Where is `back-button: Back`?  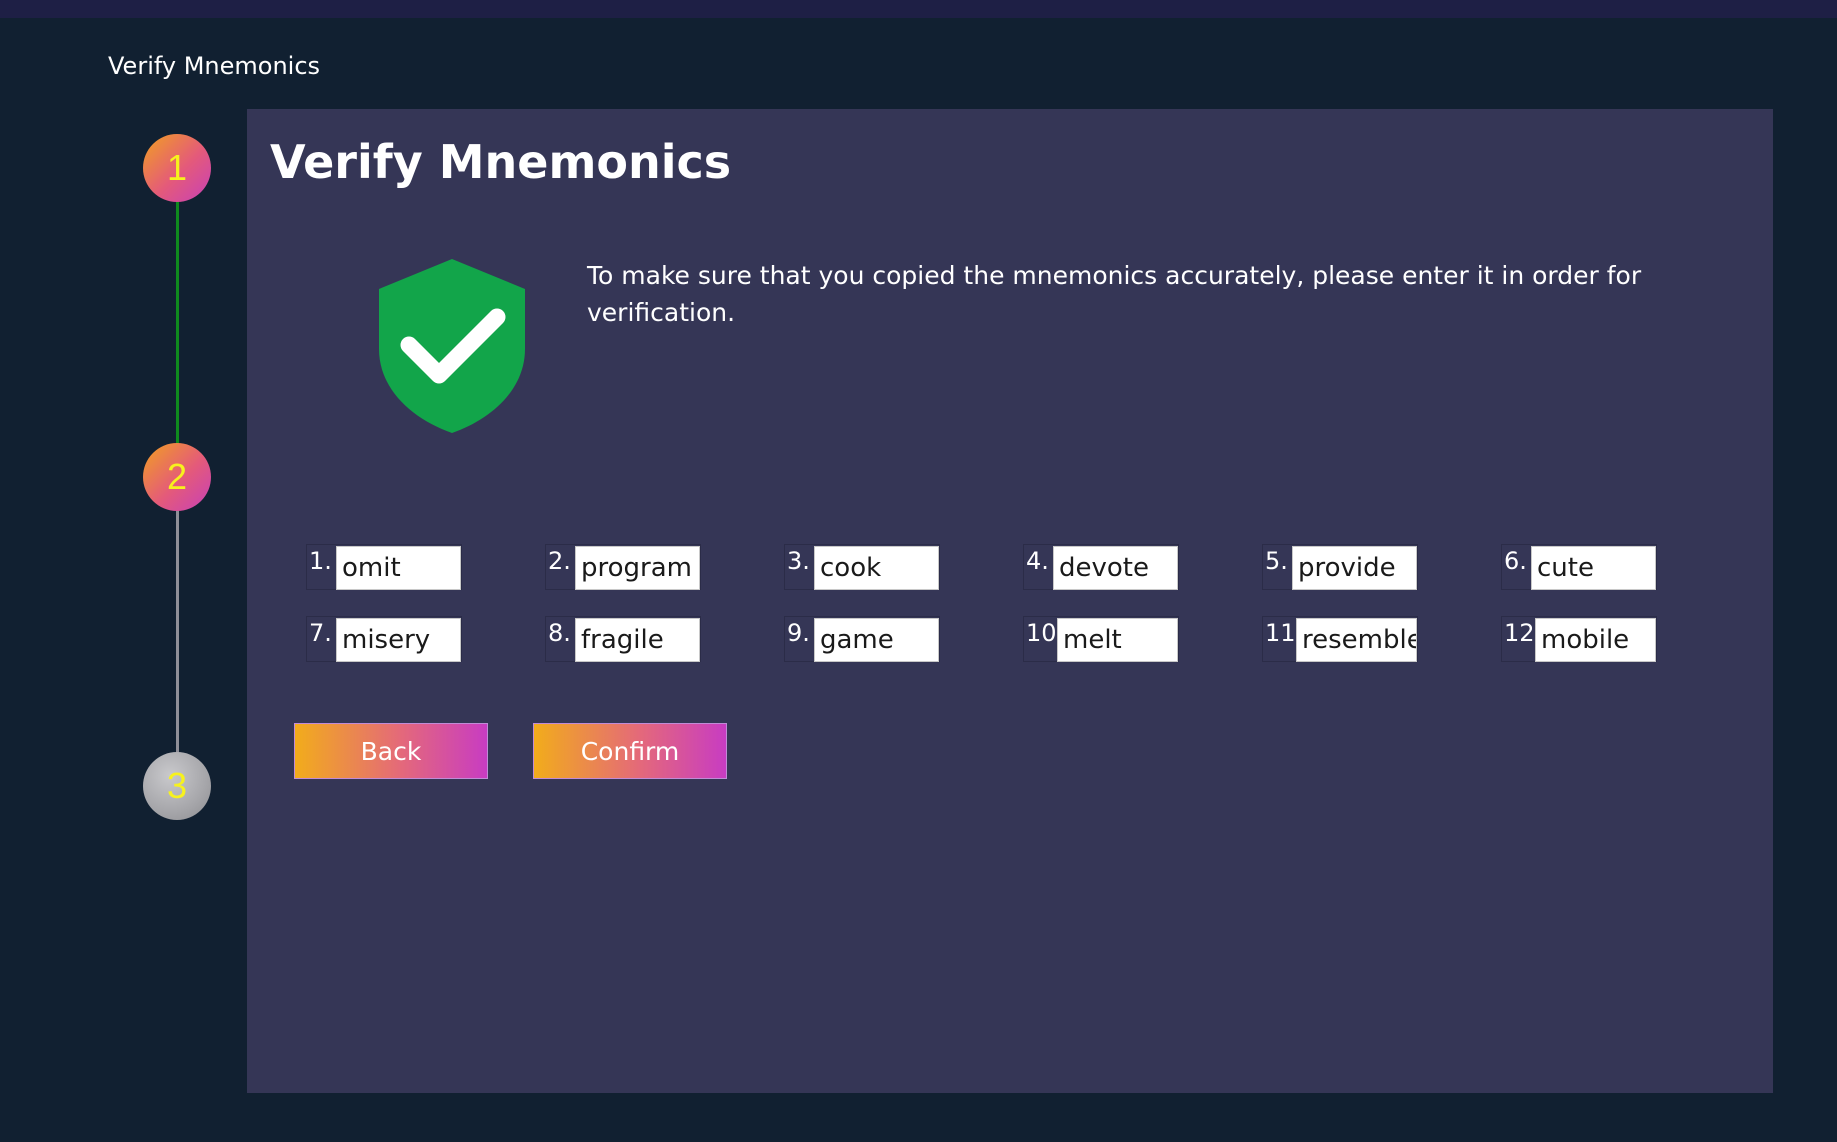
back-button: Back is located at coordinates (391, 751).